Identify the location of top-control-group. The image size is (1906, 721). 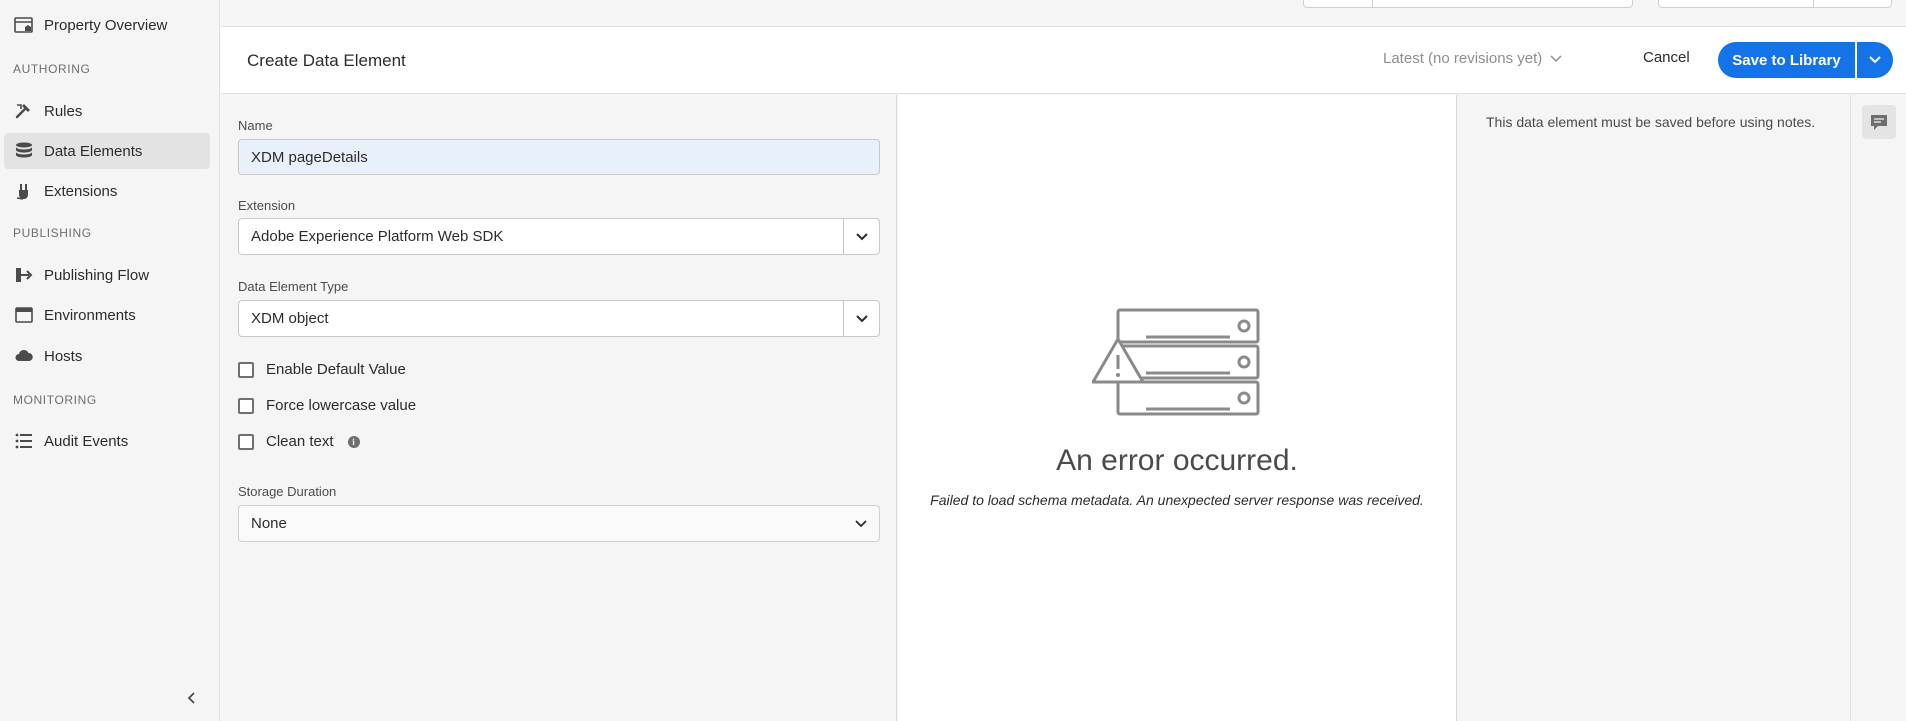
(1468, 4).